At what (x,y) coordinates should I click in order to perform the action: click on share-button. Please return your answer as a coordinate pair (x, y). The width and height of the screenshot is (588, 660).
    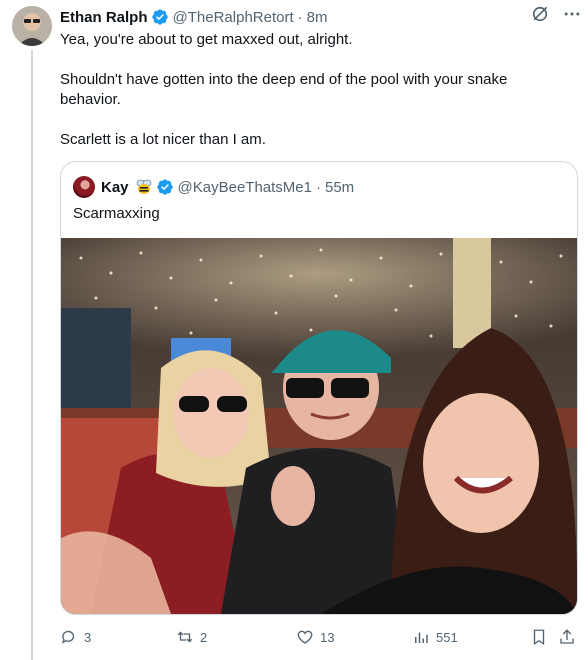
    Looking at the image, I should click on (567, 637).